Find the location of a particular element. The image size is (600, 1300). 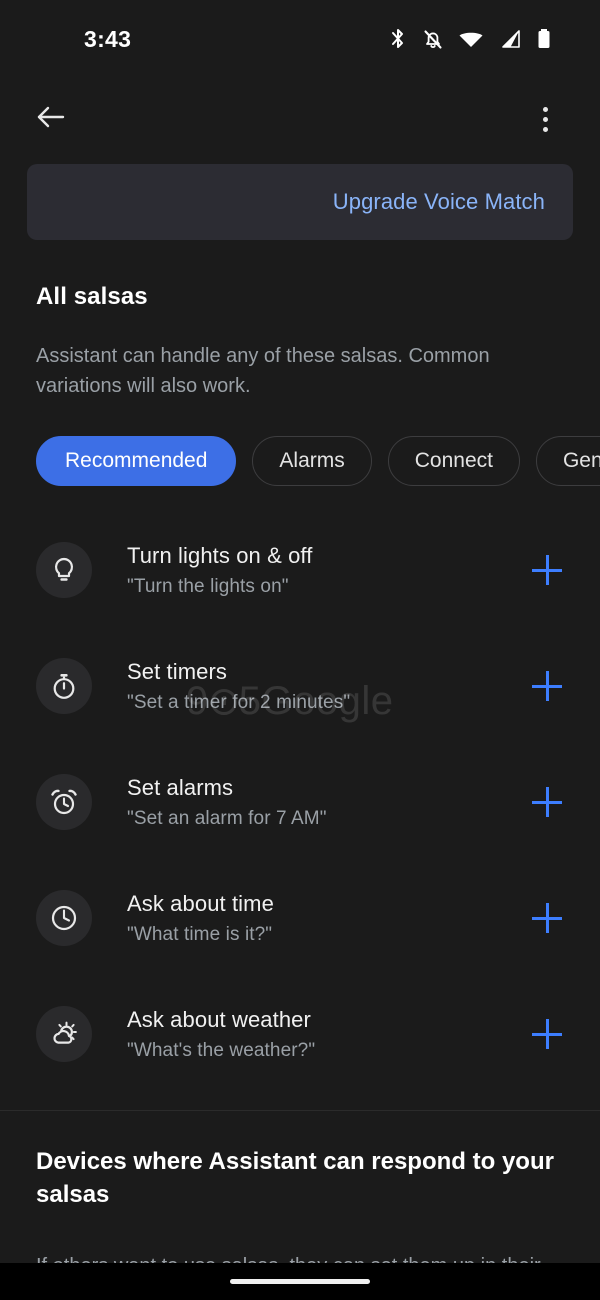

list-item-example: "Set a timer for 2 minutes" is located at coordinates (239, 702).